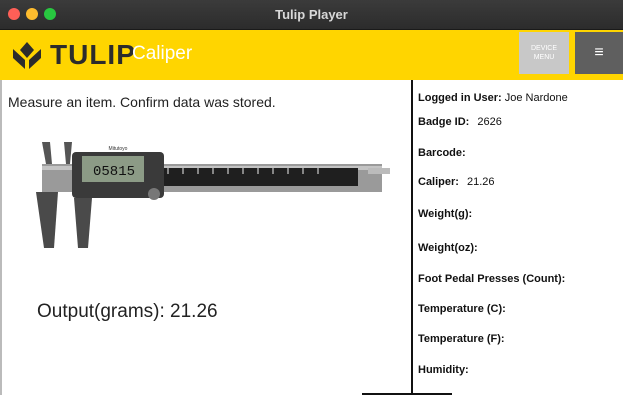  I want to click on pedal-label: Foot Pedal Presses (Count):, so click(492, 279).